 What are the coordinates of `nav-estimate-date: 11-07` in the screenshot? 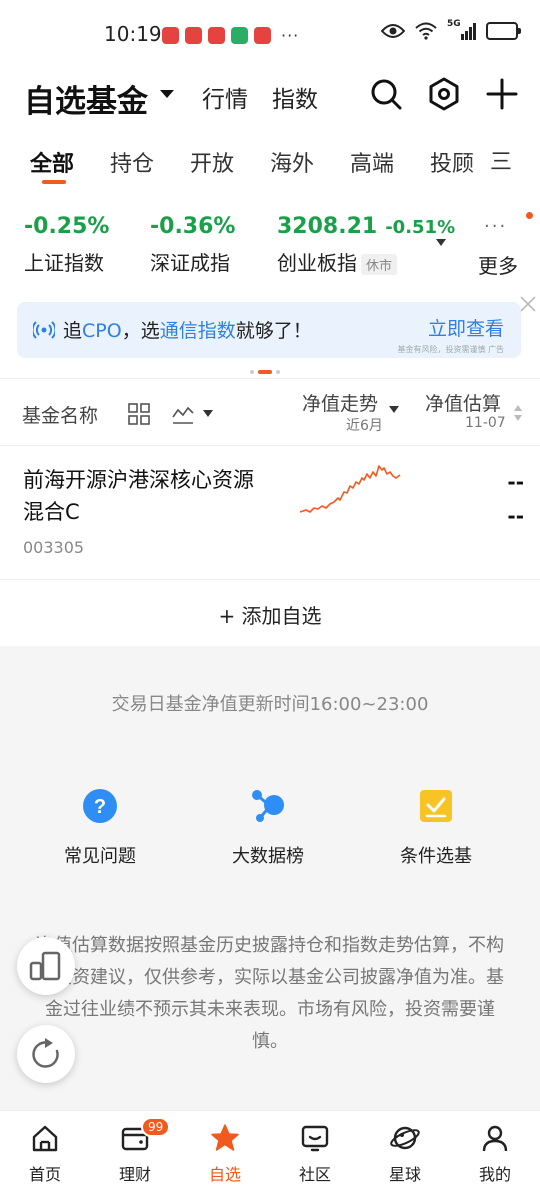 It's located at (485, 423).